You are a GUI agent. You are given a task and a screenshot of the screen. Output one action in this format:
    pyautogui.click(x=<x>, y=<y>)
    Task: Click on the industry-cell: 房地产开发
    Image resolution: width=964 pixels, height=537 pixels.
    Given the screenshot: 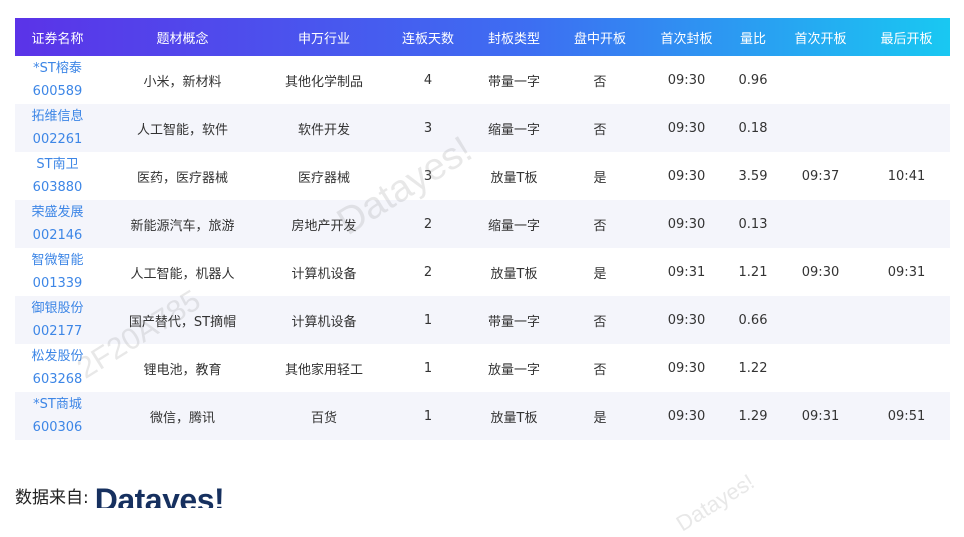 What is the action you would take?
    pyautogui.click(x=324, y=226)
    